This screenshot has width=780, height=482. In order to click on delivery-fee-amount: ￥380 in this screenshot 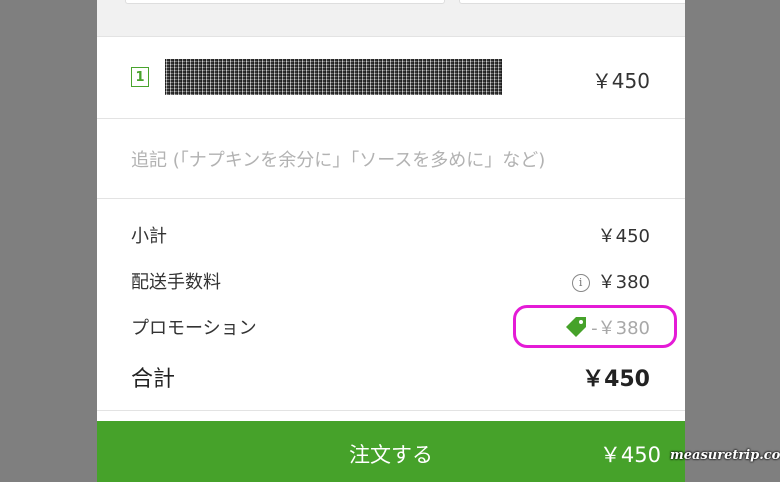, I will do `click(623, 282)`.